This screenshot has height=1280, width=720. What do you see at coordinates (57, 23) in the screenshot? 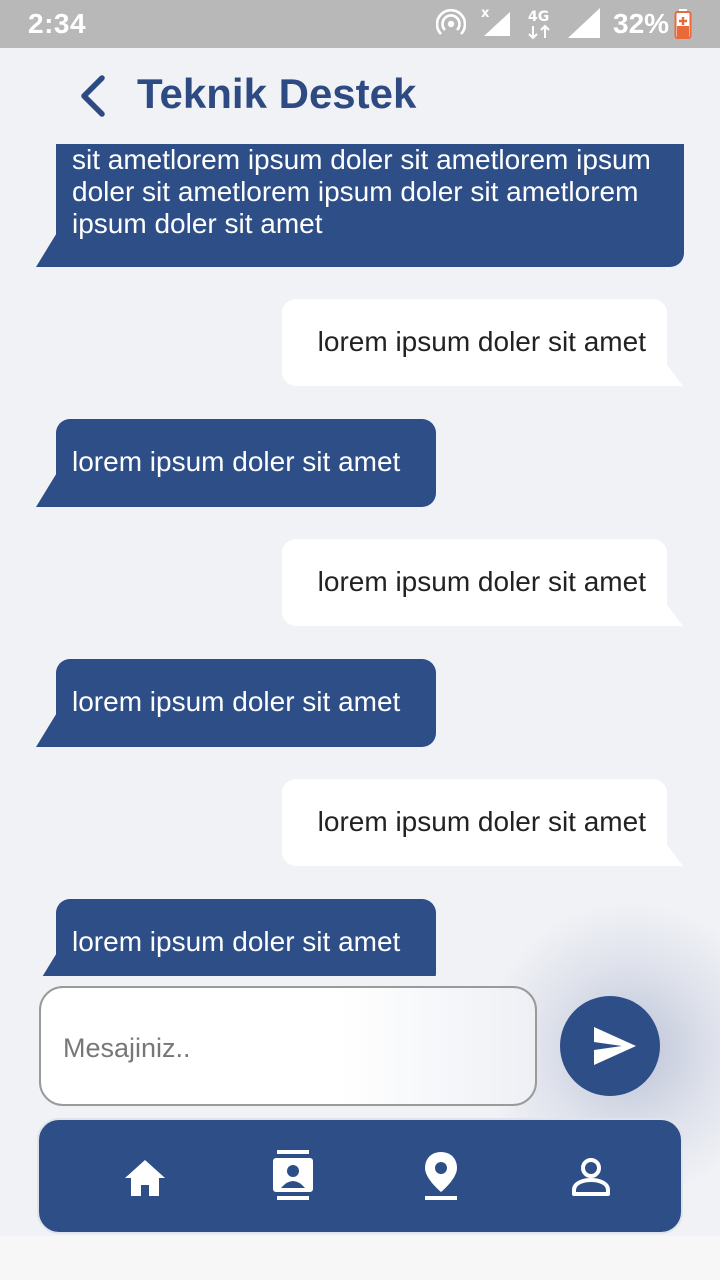
I see `status-time: 2:34` at bounding box center [57, 23].